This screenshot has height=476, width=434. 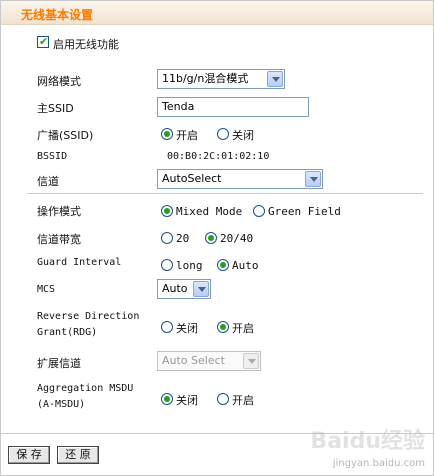 What do you see at coordinates (175, 288) in the screenshot?
I see `mcs-value: Auto` at bounding box center [175, 288].